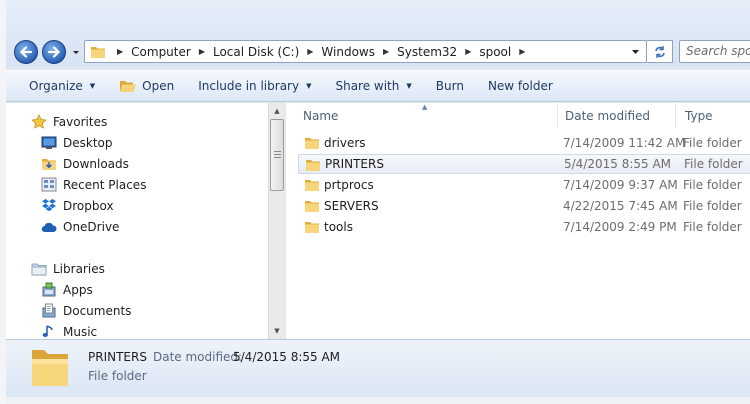 The image size is (750, 404). Describe the element at coordinates (88, 205) in the screenshot. I see `nav-label: Dropbox` at that location.